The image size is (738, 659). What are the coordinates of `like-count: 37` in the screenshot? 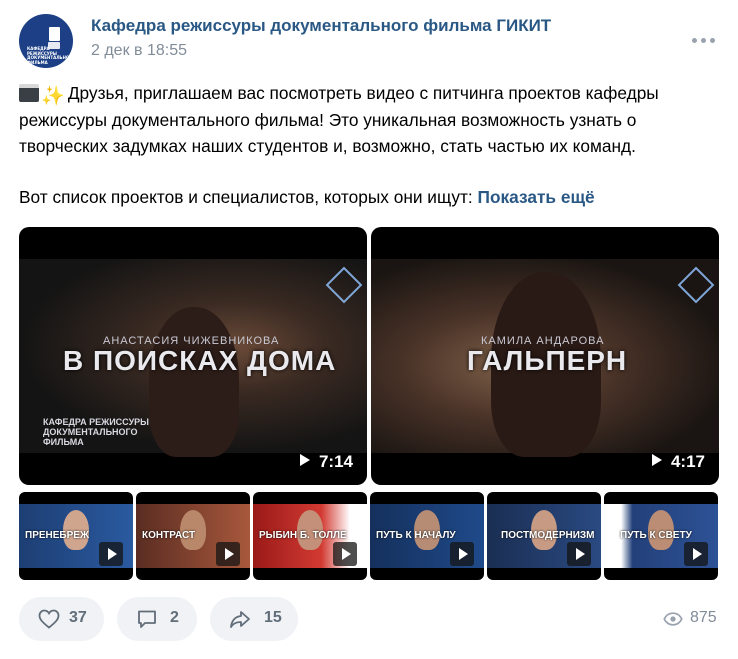 It's located at (78, 617).